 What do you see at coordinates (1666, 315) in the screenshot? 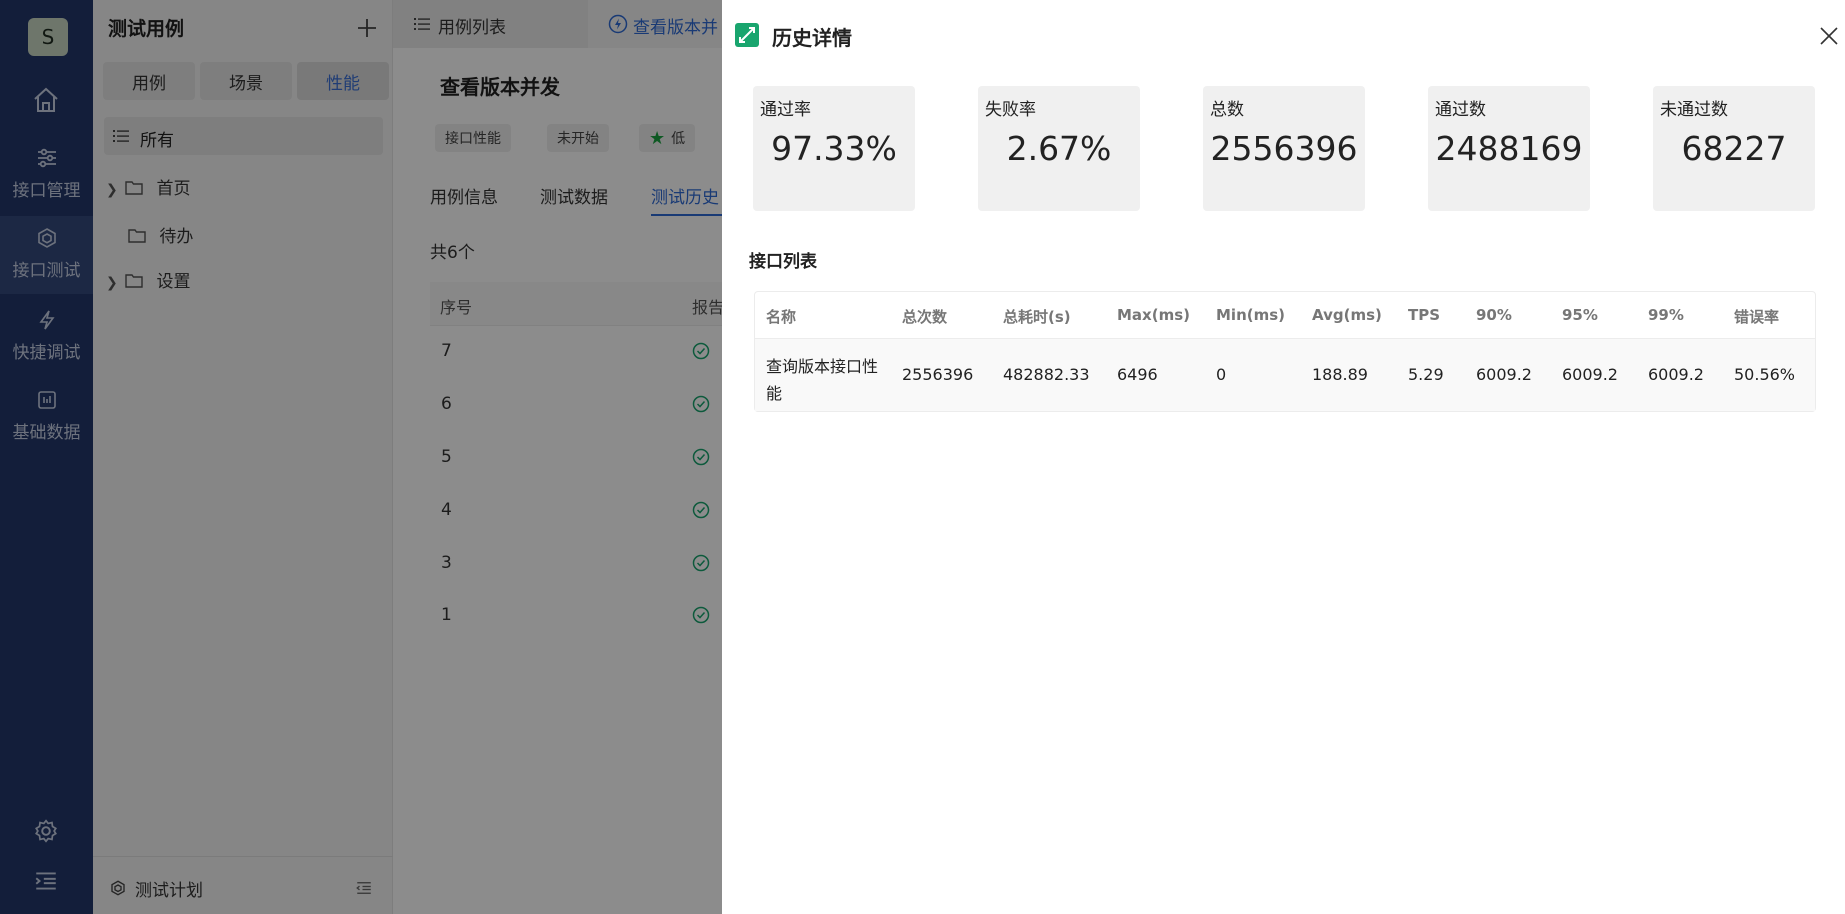
I see `column-header-p99: 99%` at bounding box center [1666, 315].